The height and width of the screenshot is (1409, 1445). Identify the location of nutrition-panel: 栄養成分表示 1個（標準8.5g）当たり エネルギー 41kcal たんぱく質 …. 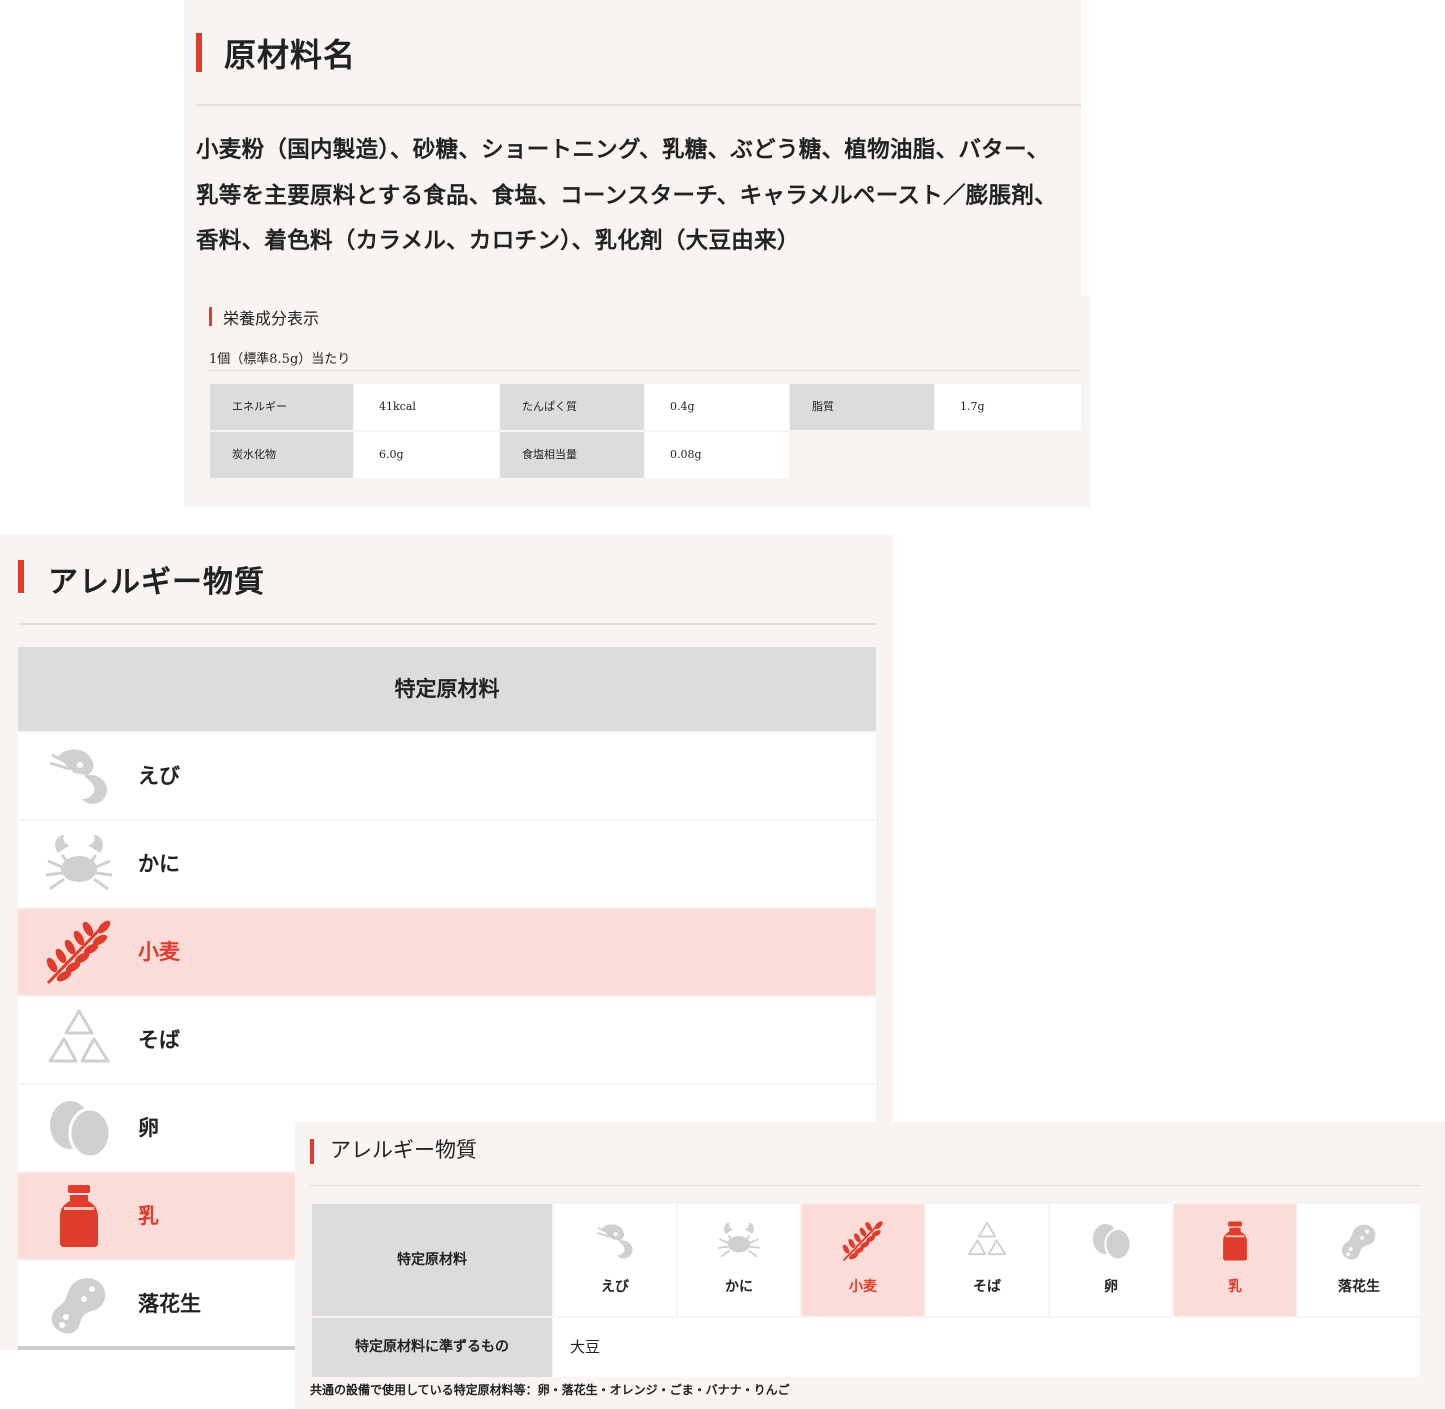
(645, 401).